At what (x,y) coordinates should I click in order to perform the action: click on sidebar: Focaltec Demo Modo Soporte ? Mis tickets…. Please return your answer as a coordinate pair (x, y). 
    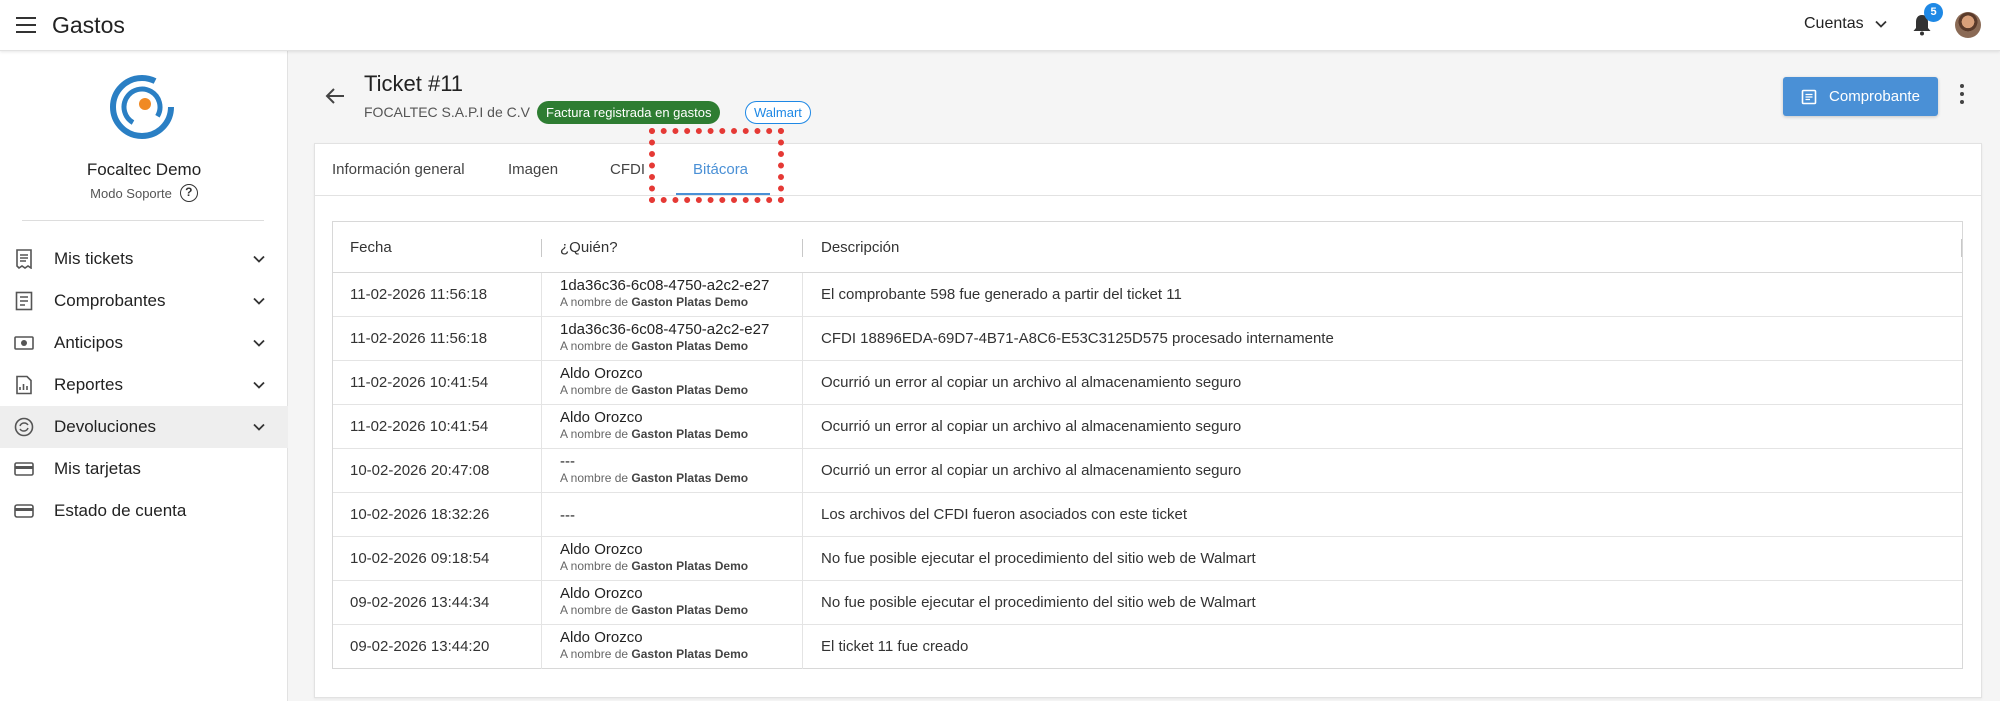
    Looking at the image, I should click on (144, 376).